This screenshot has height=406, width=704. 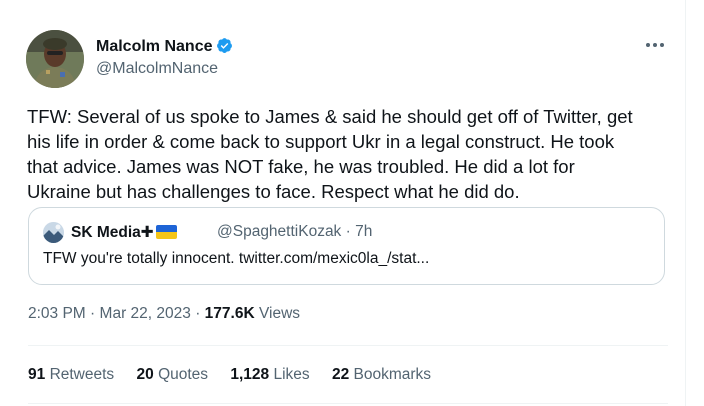 What do you see at coordinates (57, 313) in the screenshot?
I see `tweet-time: 2:03 PM` at bounding box center [57, 313].